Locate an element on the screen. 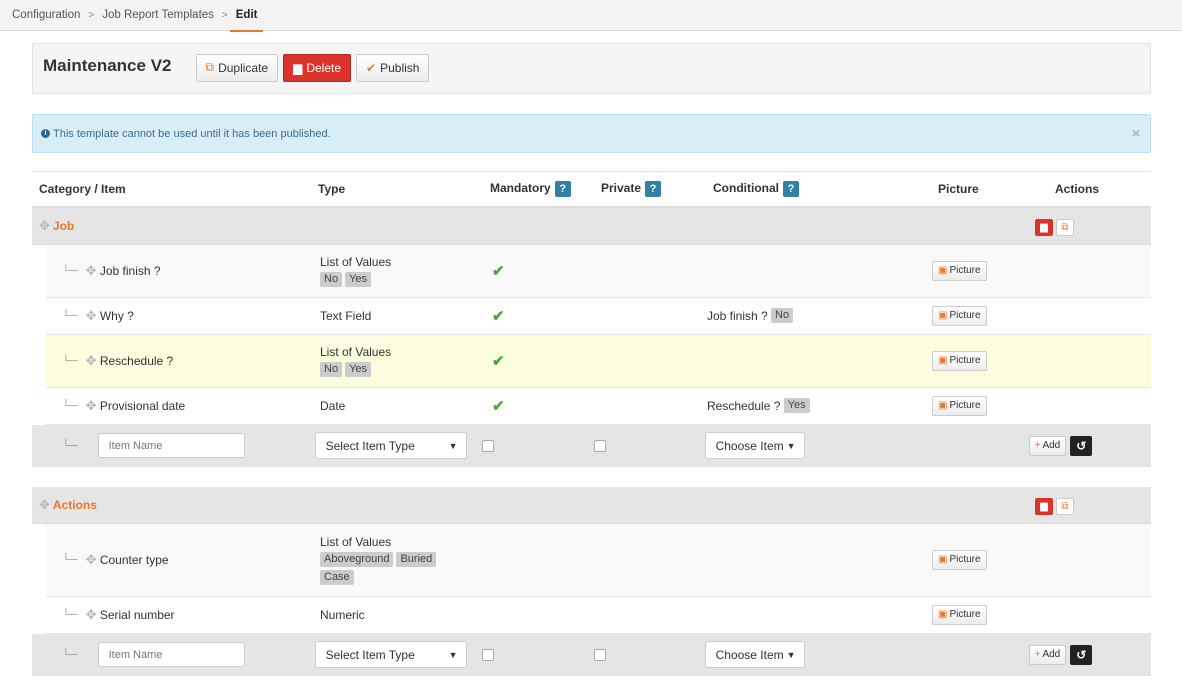  section-name: Job is located at coordinates (63, 225).